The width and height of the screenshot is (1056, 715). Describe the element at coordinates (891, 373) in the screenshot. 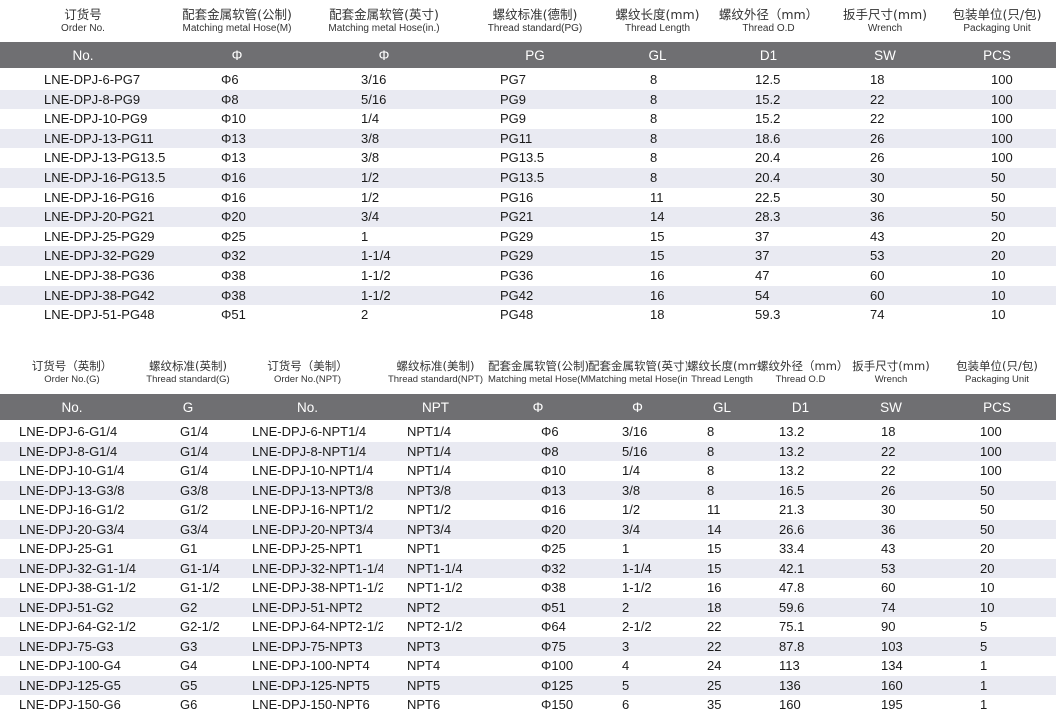

I see `column-header: 扳手尺寸(mm) Wrench` at that location.